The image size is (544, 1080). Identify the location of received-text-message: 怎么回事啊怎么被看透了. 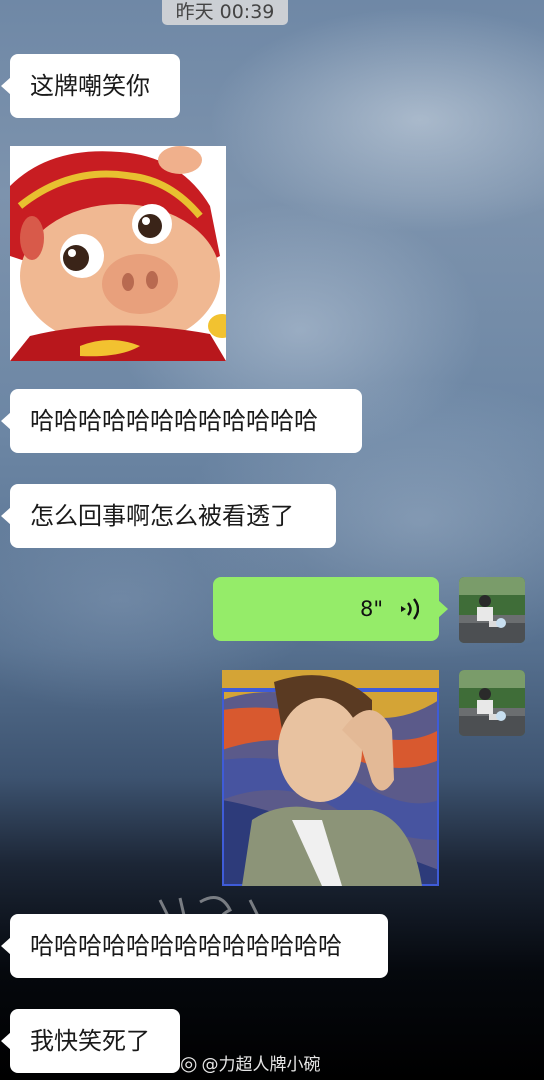
(168, 516).